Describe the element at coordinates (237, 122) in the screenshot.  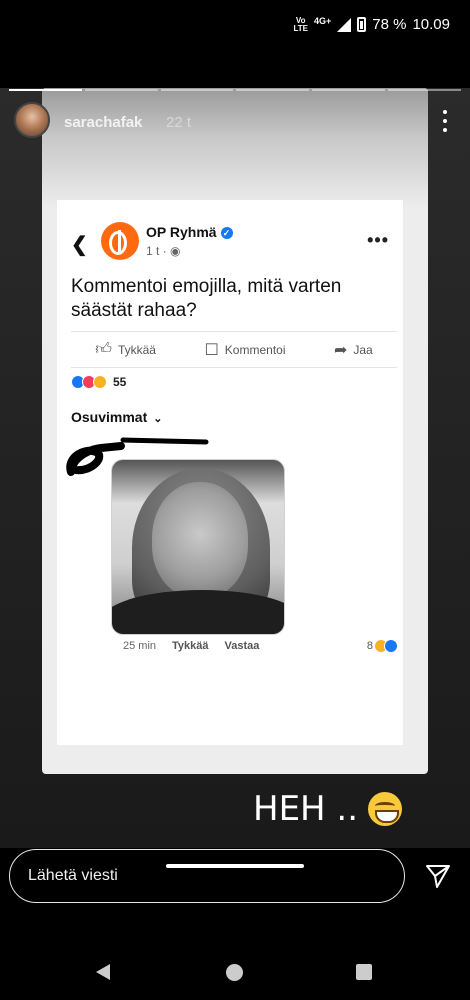
I see `story-header: sarachafak 22 t` at that location.